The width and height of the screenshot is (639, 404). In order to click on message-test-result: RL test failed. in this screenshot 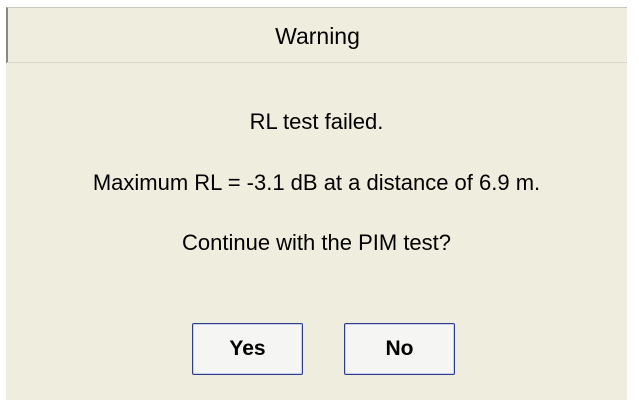, I will do `click(316, 121)`.